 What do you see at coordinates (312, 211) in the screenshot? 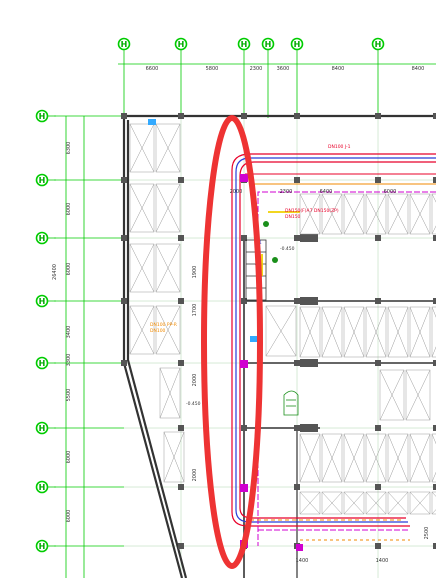
I see `svg-text: DN150(F)A7 DN150(ZP)` at bounding box center [312, 211].